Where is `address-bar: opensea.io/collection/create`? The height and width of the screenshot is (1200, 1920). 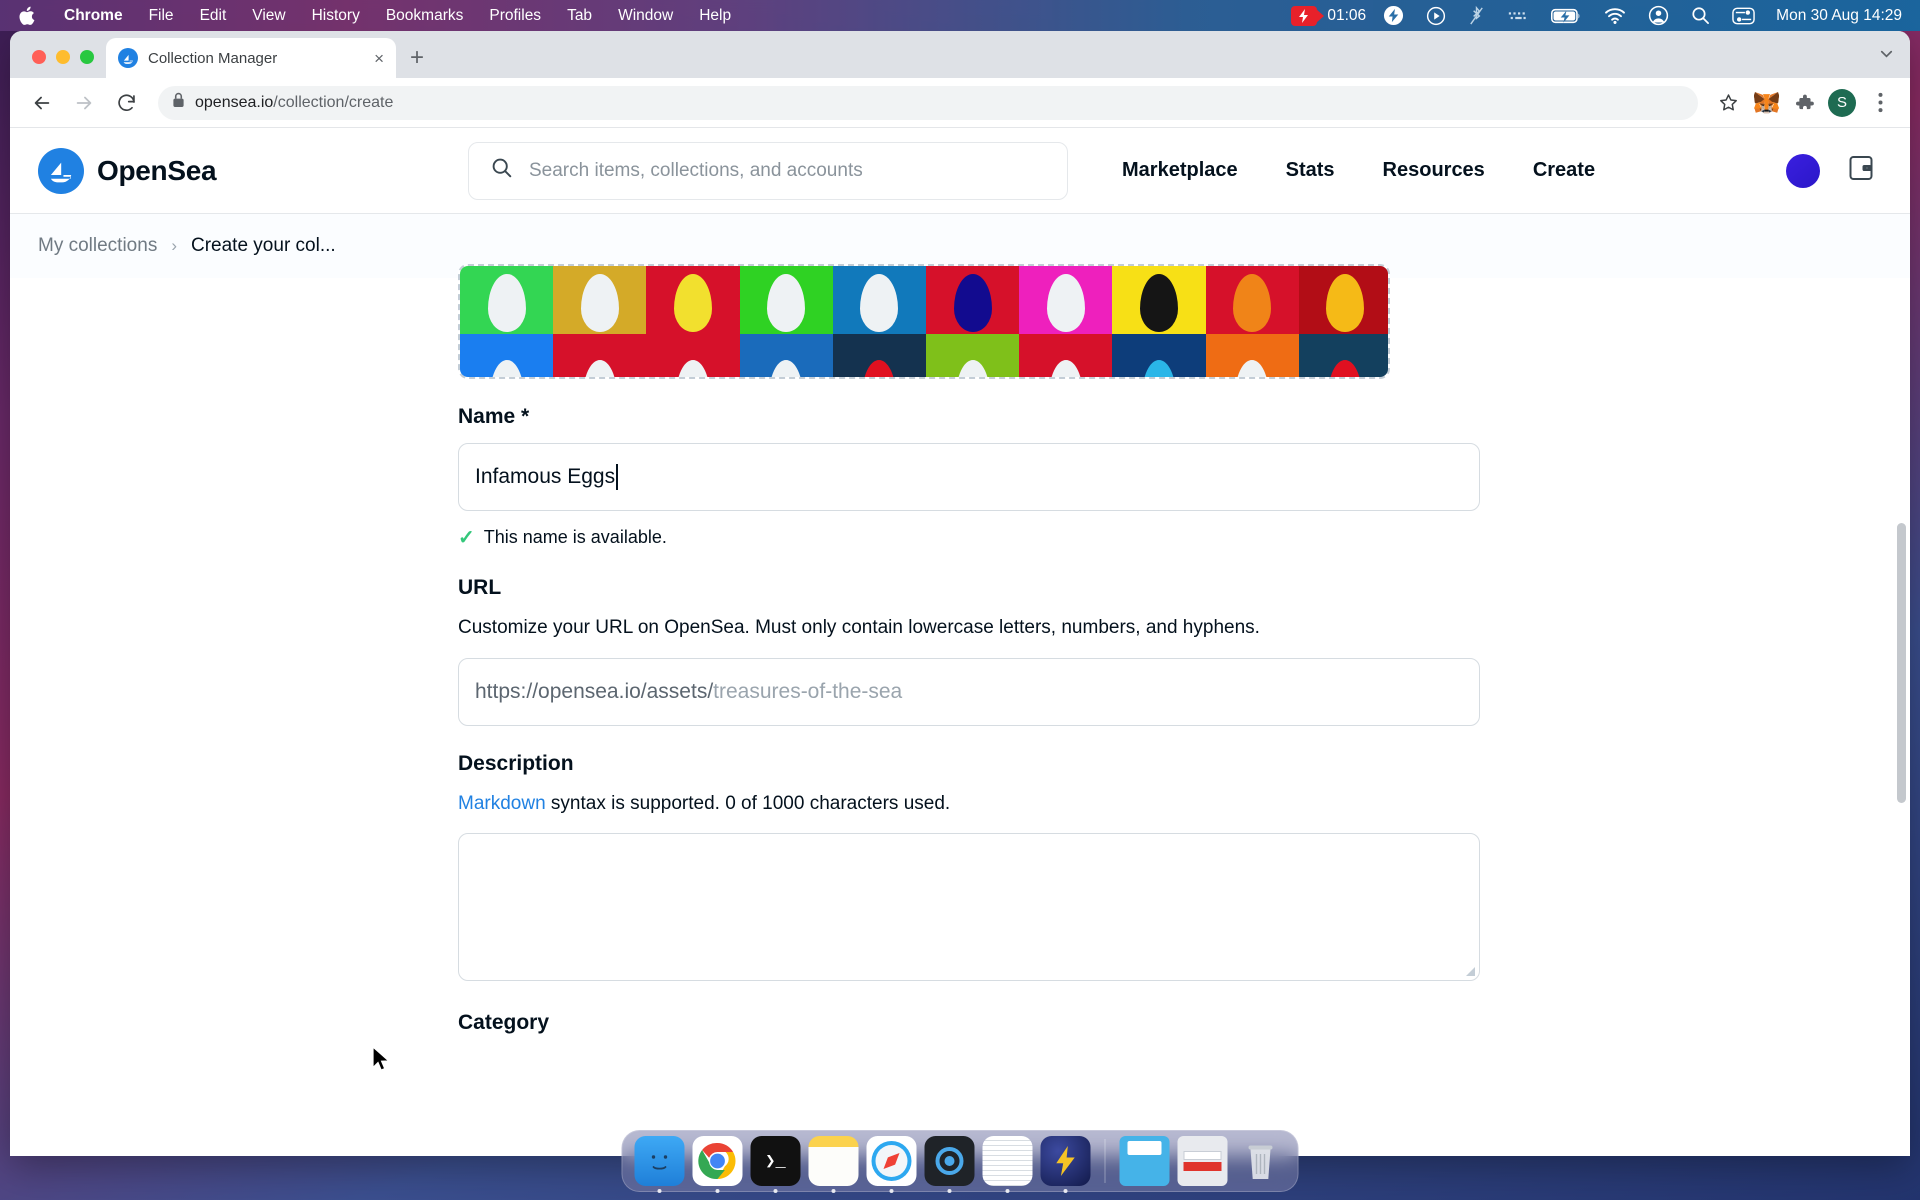 address-bar: opensea.io/collection/create is located at coordinates (928, 102).